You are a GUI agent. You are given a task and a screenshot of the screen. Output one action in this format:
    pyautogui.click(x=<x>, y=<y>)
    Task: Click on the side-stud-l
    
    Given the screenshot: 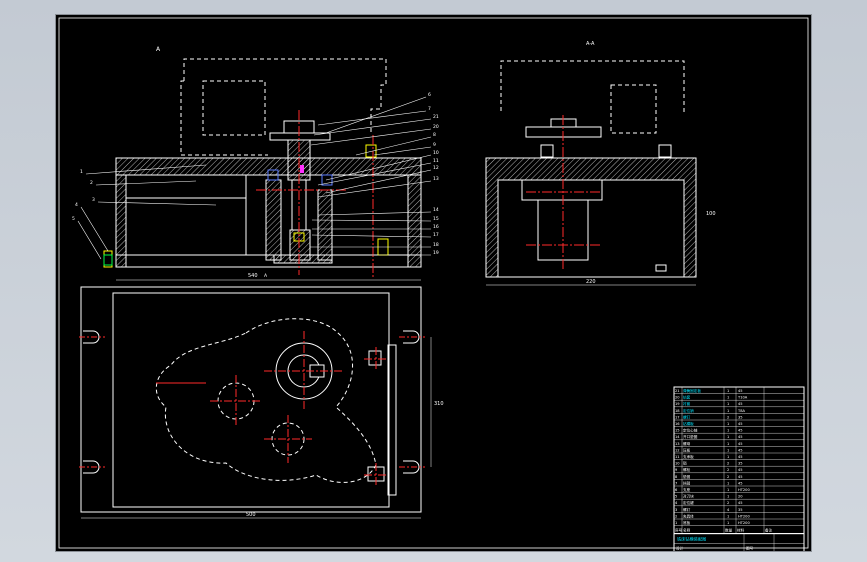 What is the action you would take?
    pyautogui.click(x=547, y=151)
    